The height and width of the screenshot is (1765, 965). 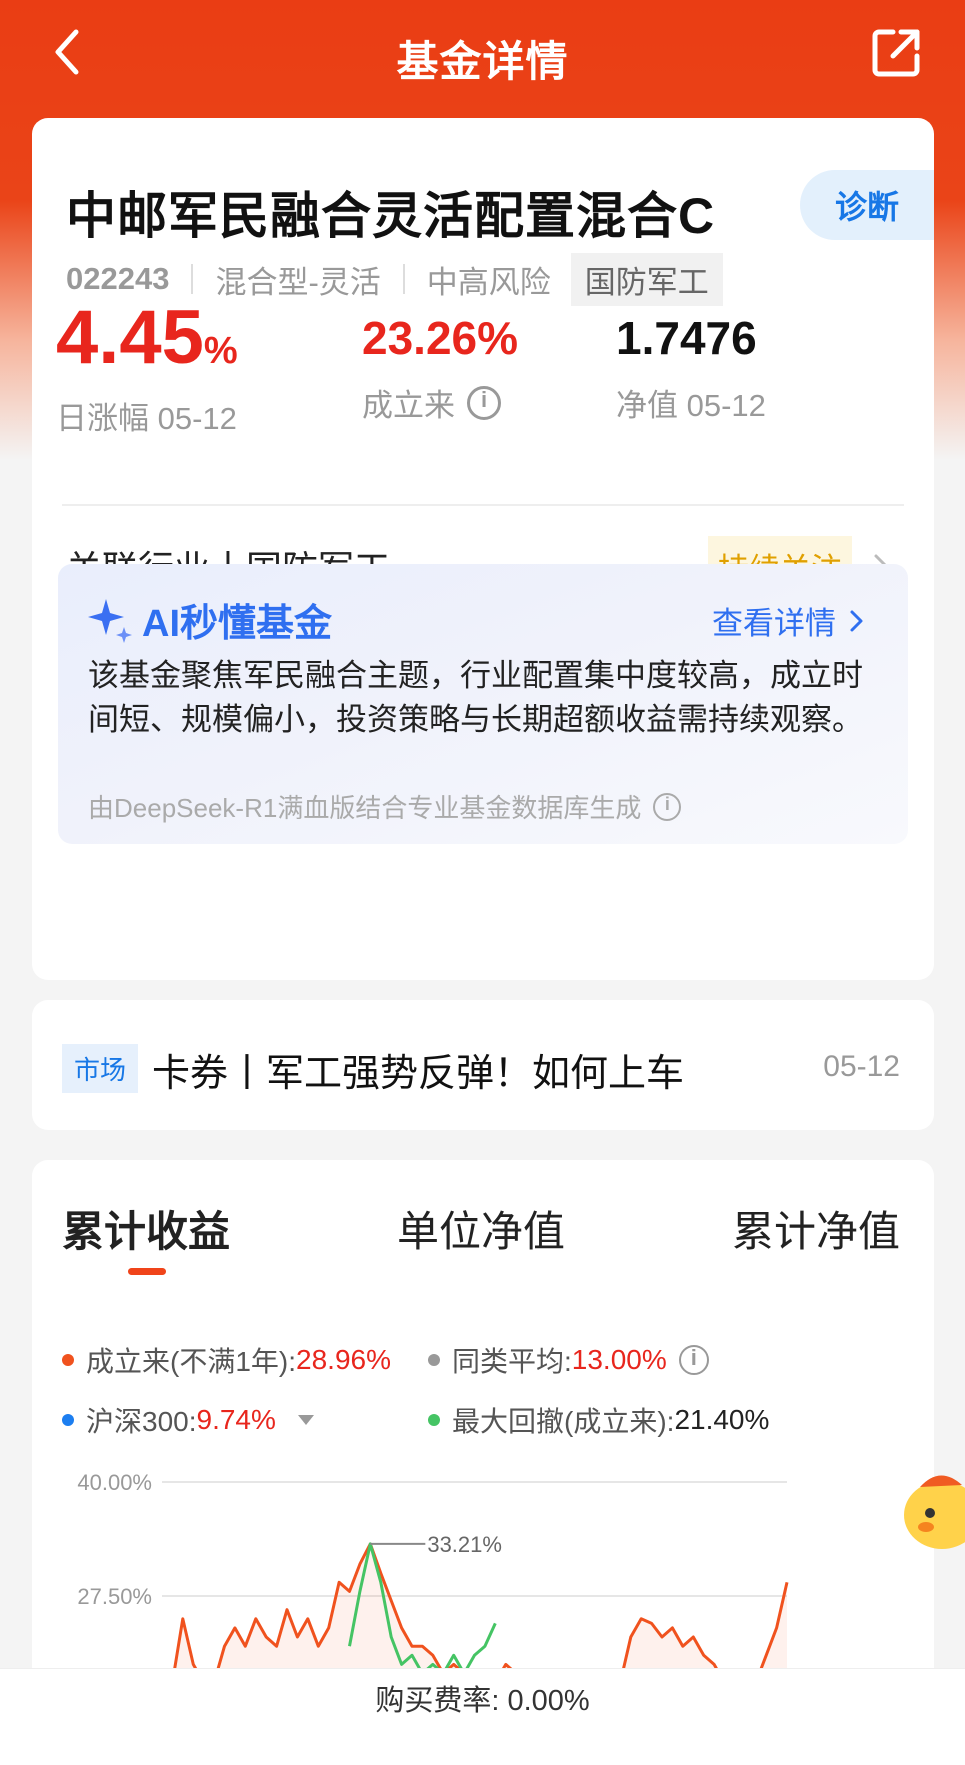 What do you see at coordinates (418, 1074) in the screenshot?
I see `news-title: 卡券丨军工强势反弹！如何上车` at bounding box center [418, 1074].